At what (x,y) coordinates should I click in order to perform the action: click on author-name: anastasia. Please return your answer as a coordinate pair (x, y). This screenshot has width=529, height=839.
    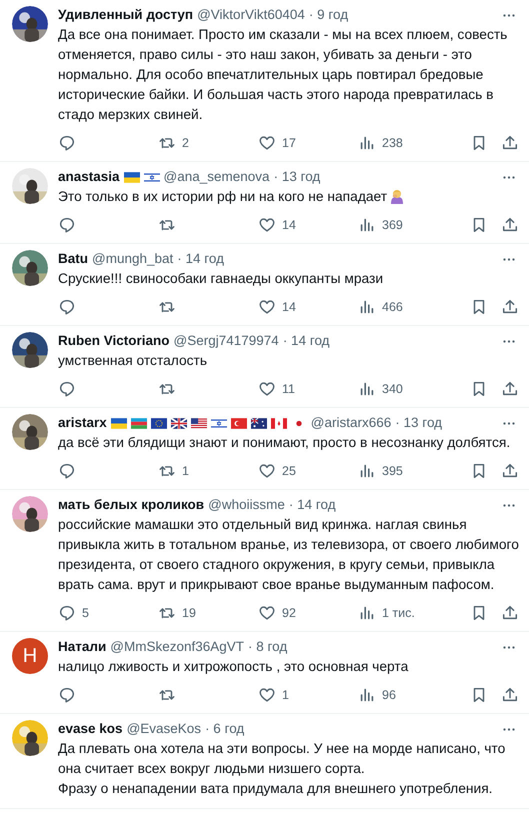
    Looking at the image, I should click on (89, 177).